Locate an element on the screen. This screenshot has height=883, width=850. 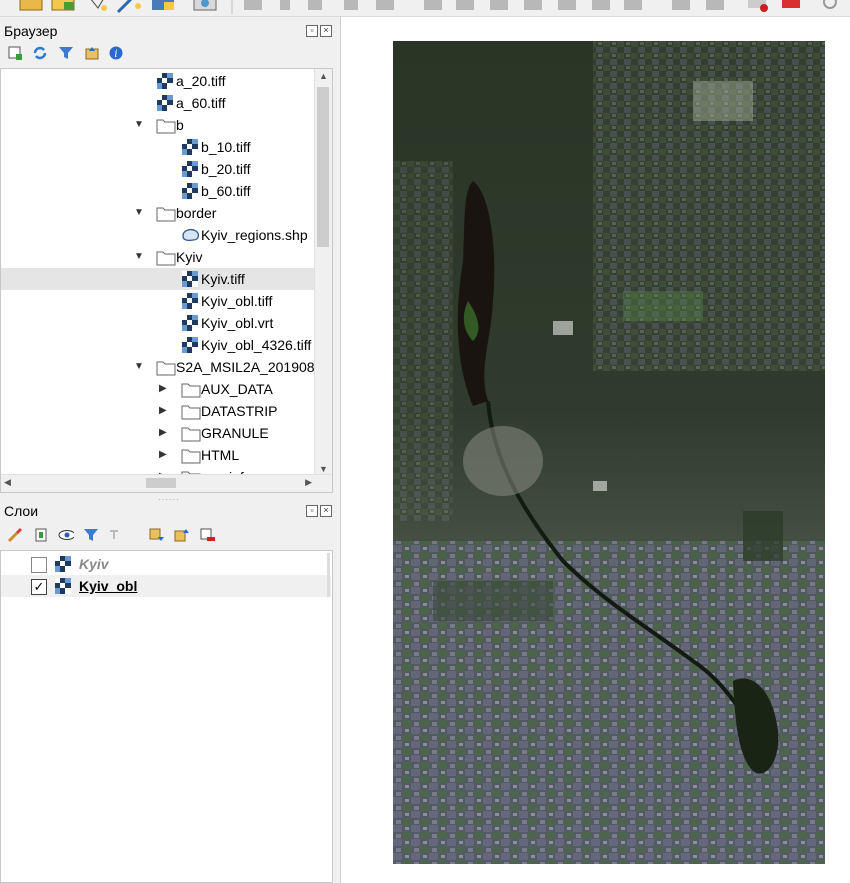
scroll-right-icon: ▶ is located at coordinates (308, 482).